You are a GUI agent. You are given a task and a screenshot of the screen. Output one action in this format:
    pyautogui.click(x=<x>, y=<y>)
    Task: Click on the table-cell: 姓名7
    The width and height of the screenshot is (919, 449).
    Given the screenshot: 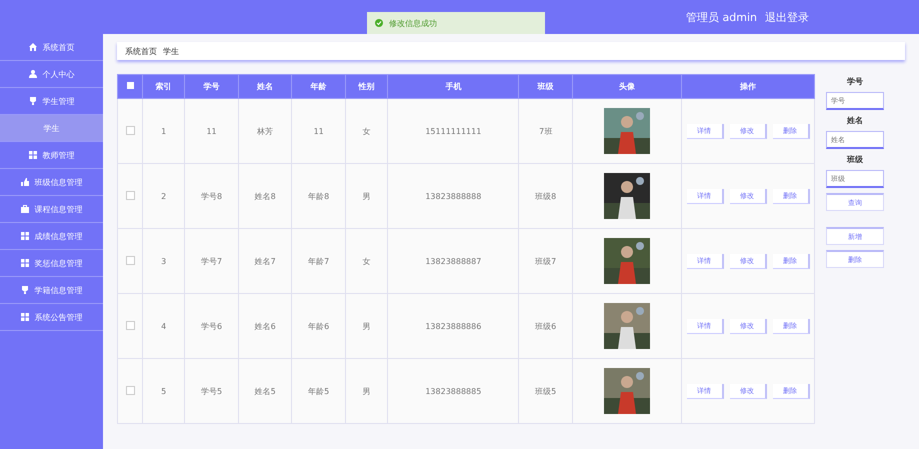 What is the action you would take?
    pyautogui.click(x=265, y=261)
    